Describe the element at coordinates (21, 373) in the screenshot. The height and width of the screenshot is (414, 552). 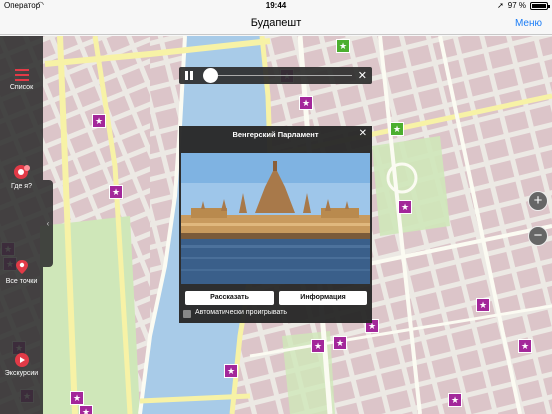
I see `sidebar-item-label: Экскурсии` at that location.